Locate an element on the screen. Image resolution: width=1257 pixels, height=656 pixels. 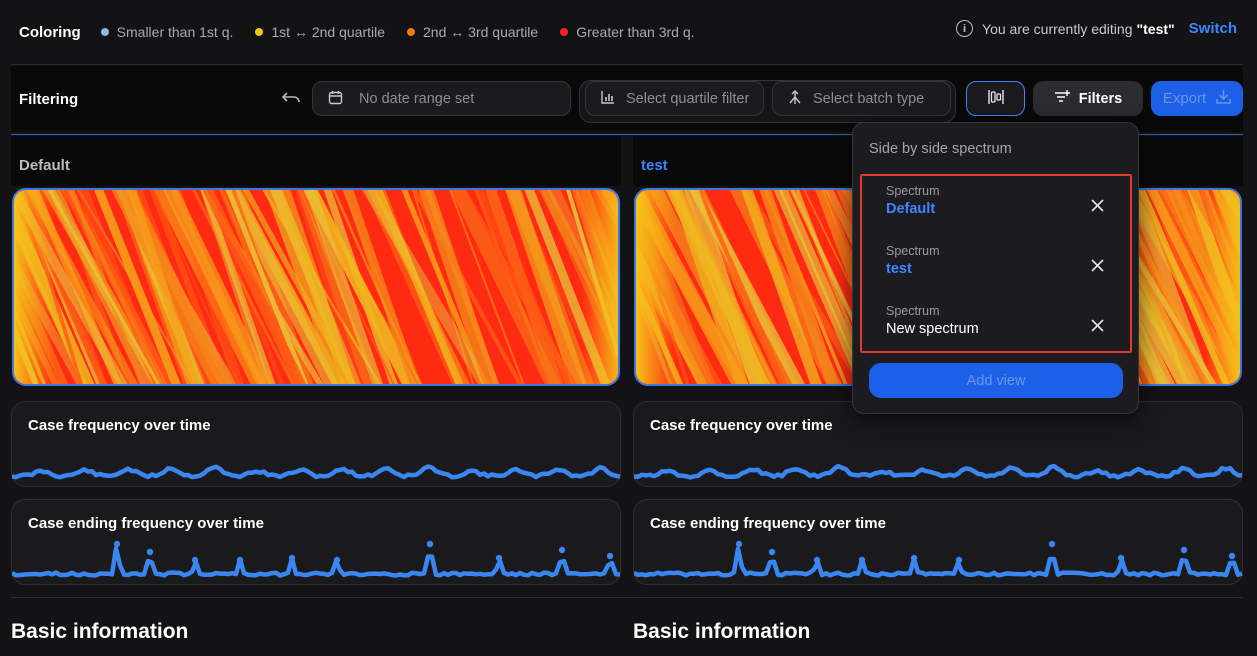
column-title-default: Default is located at coordinates (316, 161).